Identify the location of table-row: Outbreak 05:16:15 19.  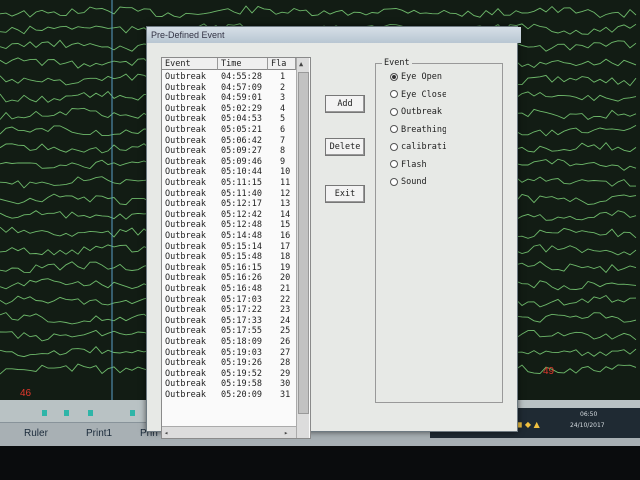
(232, 268).